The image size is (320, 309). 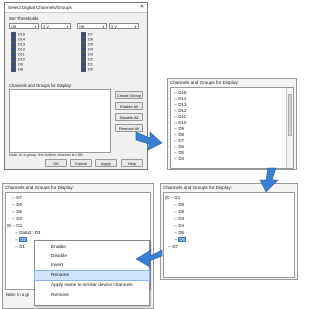 I want to click on menu-item-remove: Remove, so click(x=92, y=295).